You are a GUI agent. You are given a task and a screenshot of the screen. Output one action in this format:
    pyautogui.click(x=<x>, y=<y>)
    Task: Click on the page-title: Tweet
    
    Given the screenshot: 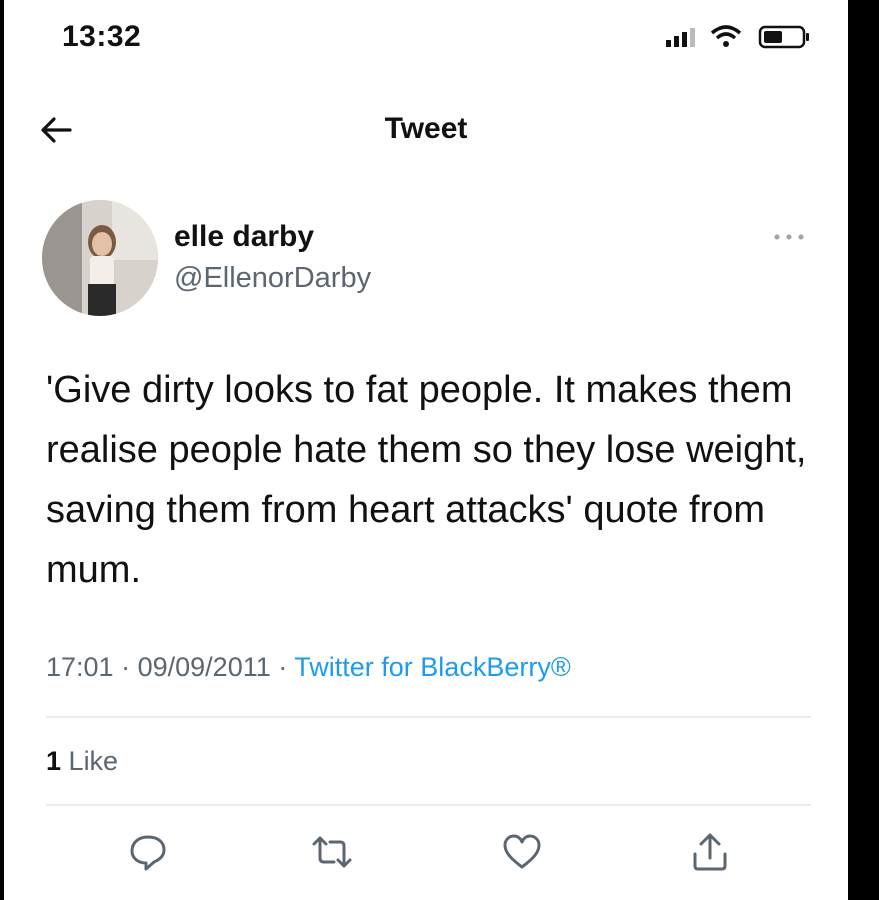 What is the action you would take?
    pyautogui.click(x=426, y=128)
    